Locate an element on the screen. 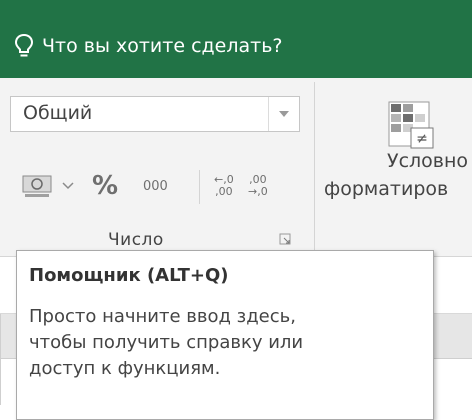 This screenshot has width=472, height=420. dropdown-arrow-button is located at coordinates (283, 114).